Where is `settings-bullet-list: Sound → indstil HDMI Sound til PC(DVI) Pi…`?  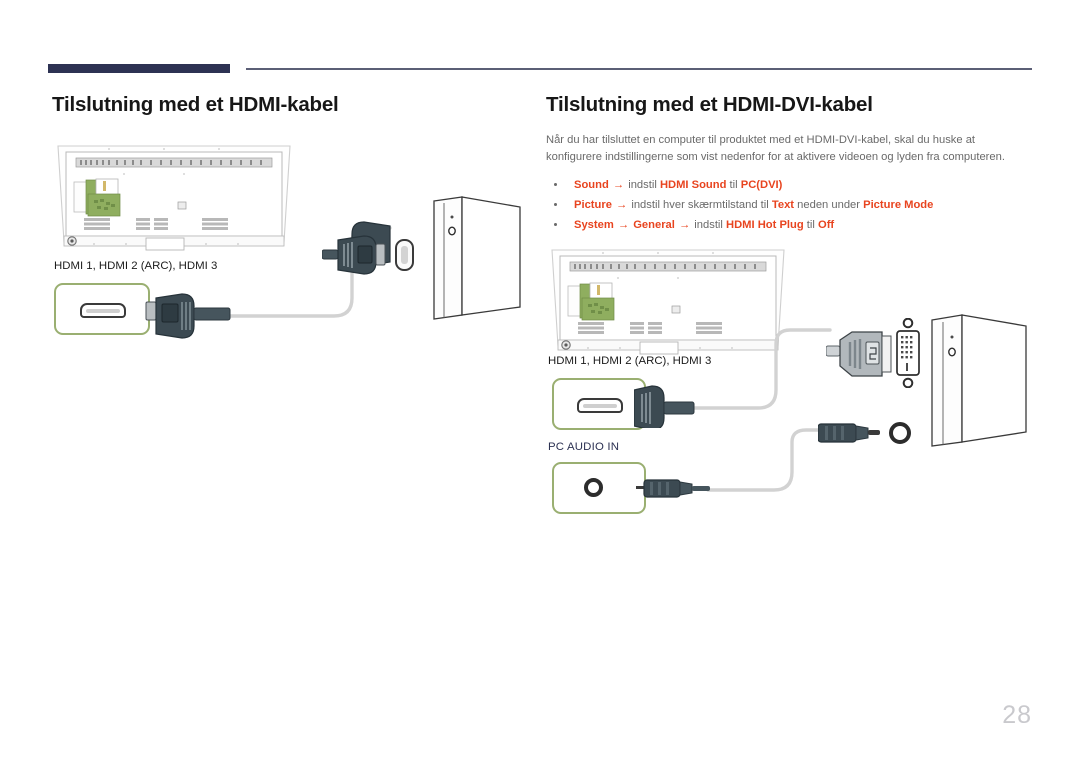
settings-bullet-list: Sound → indstil HDMI Sound til PC(DVI) Pi… is located at coordinates (790, 205).